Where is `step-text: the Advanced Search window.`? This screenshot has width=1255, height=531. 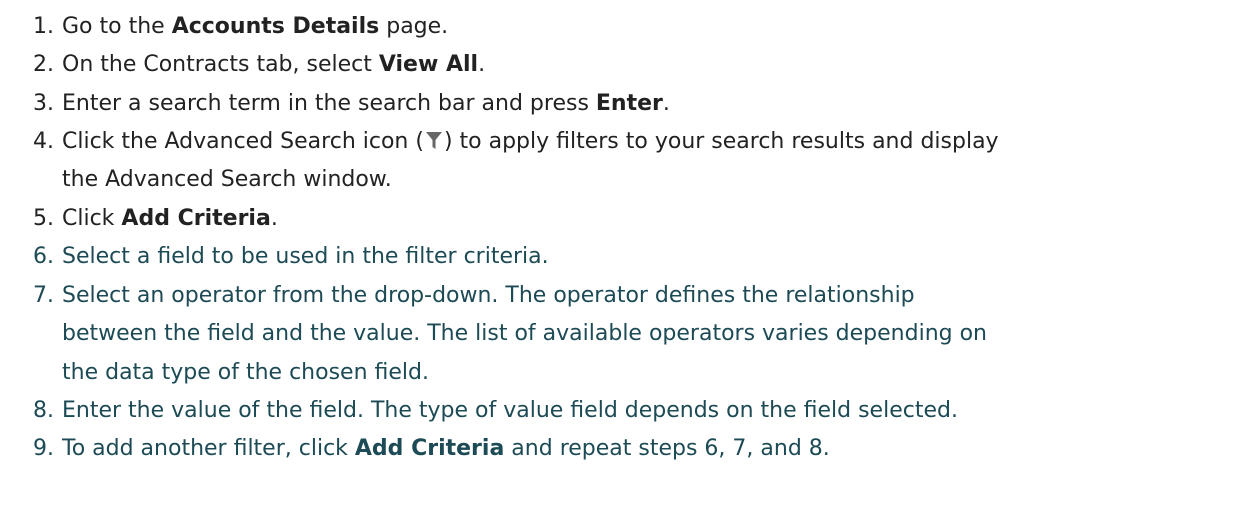
step-text: the Advanced Search window. is located at coordinates (227, 179).